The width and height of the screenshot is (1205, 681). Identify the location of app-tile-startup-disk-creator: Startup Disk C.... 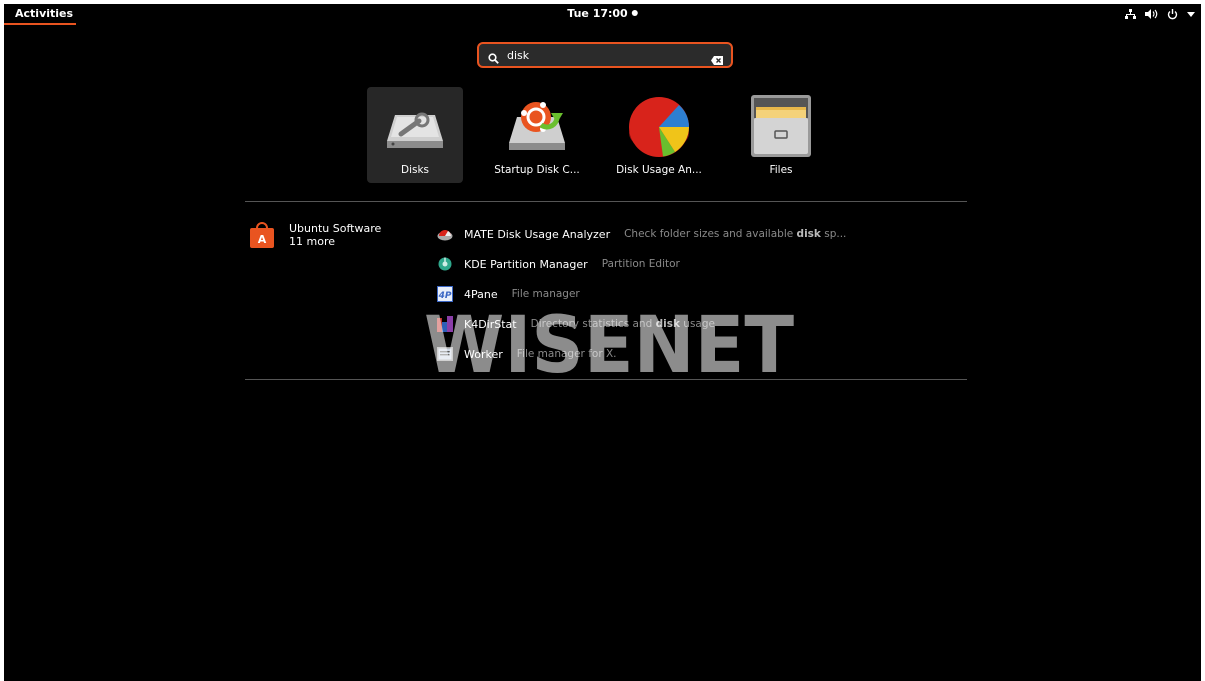
(537, 135).